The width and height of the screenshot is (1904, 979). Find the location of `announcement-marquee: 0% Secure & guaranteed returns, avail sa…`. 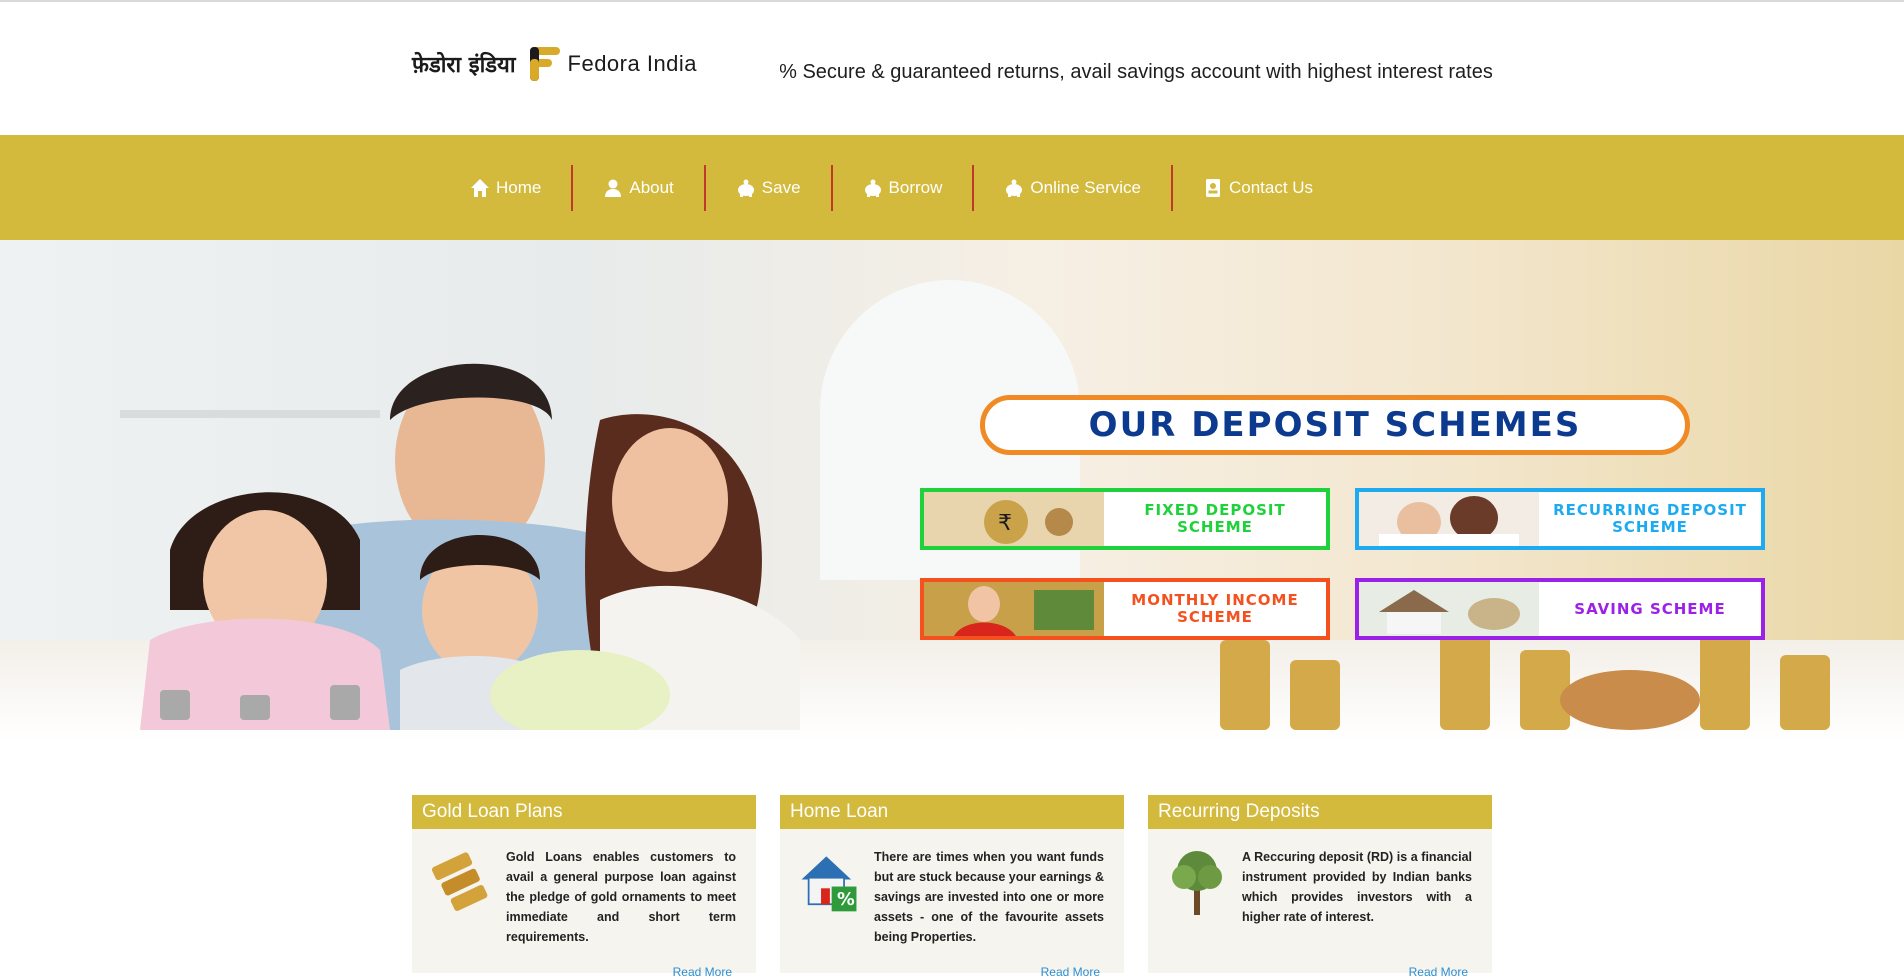

announcement-marquee: 0% Secure & guaranteed returns, avail sa… is located at coordinates (1136, 75).